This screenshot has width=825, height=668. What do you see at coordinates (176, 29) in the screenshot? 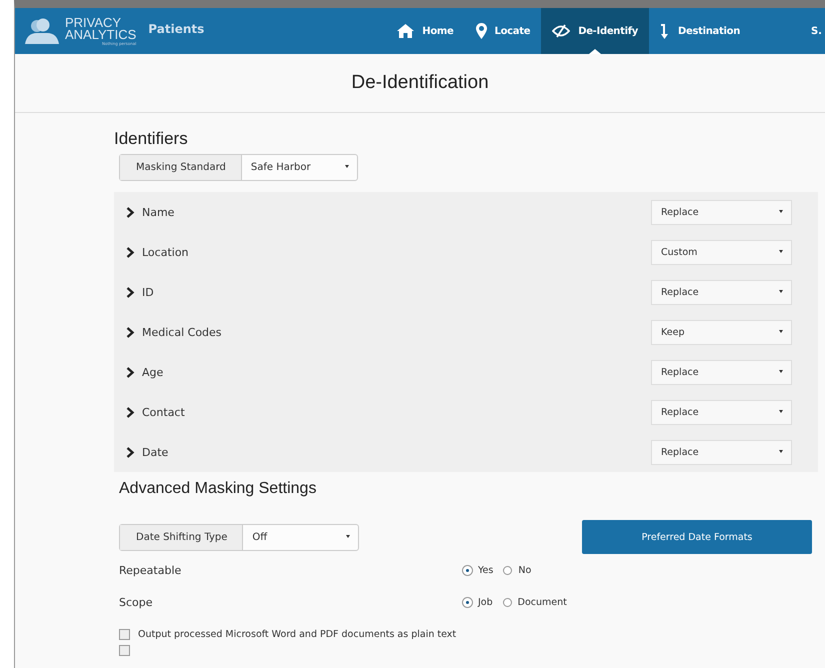
I see `app-title: Patients` at bounding box center [176, 29].